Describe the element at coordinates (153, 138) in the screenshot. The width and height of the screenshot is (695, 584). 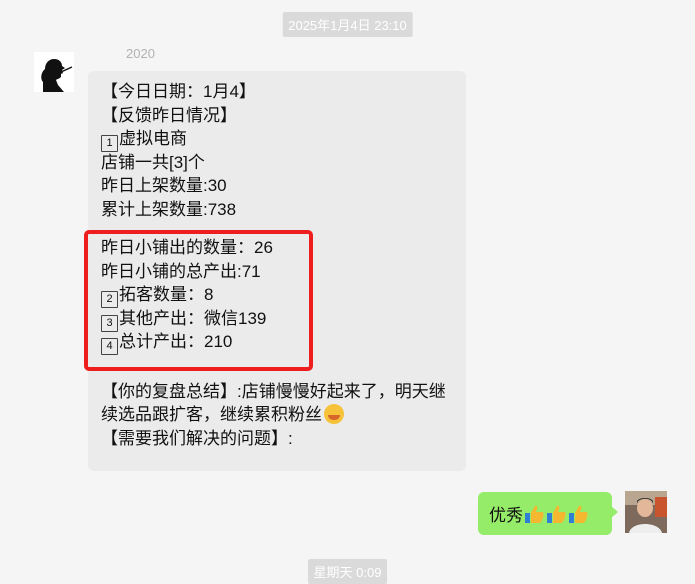
I see `message-line-text: 虚拟电商` at that location.